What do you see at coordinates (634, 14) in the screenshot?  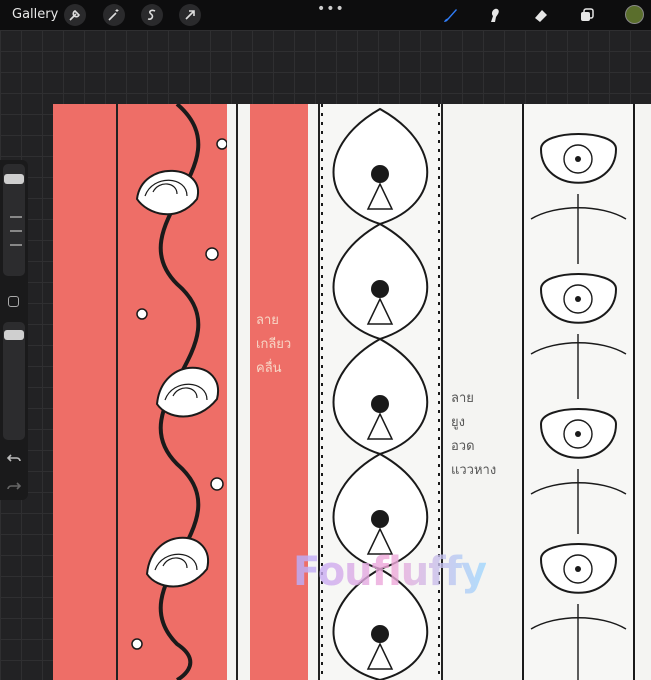 I see `color-picker-button` at bounding box center [634, 14].